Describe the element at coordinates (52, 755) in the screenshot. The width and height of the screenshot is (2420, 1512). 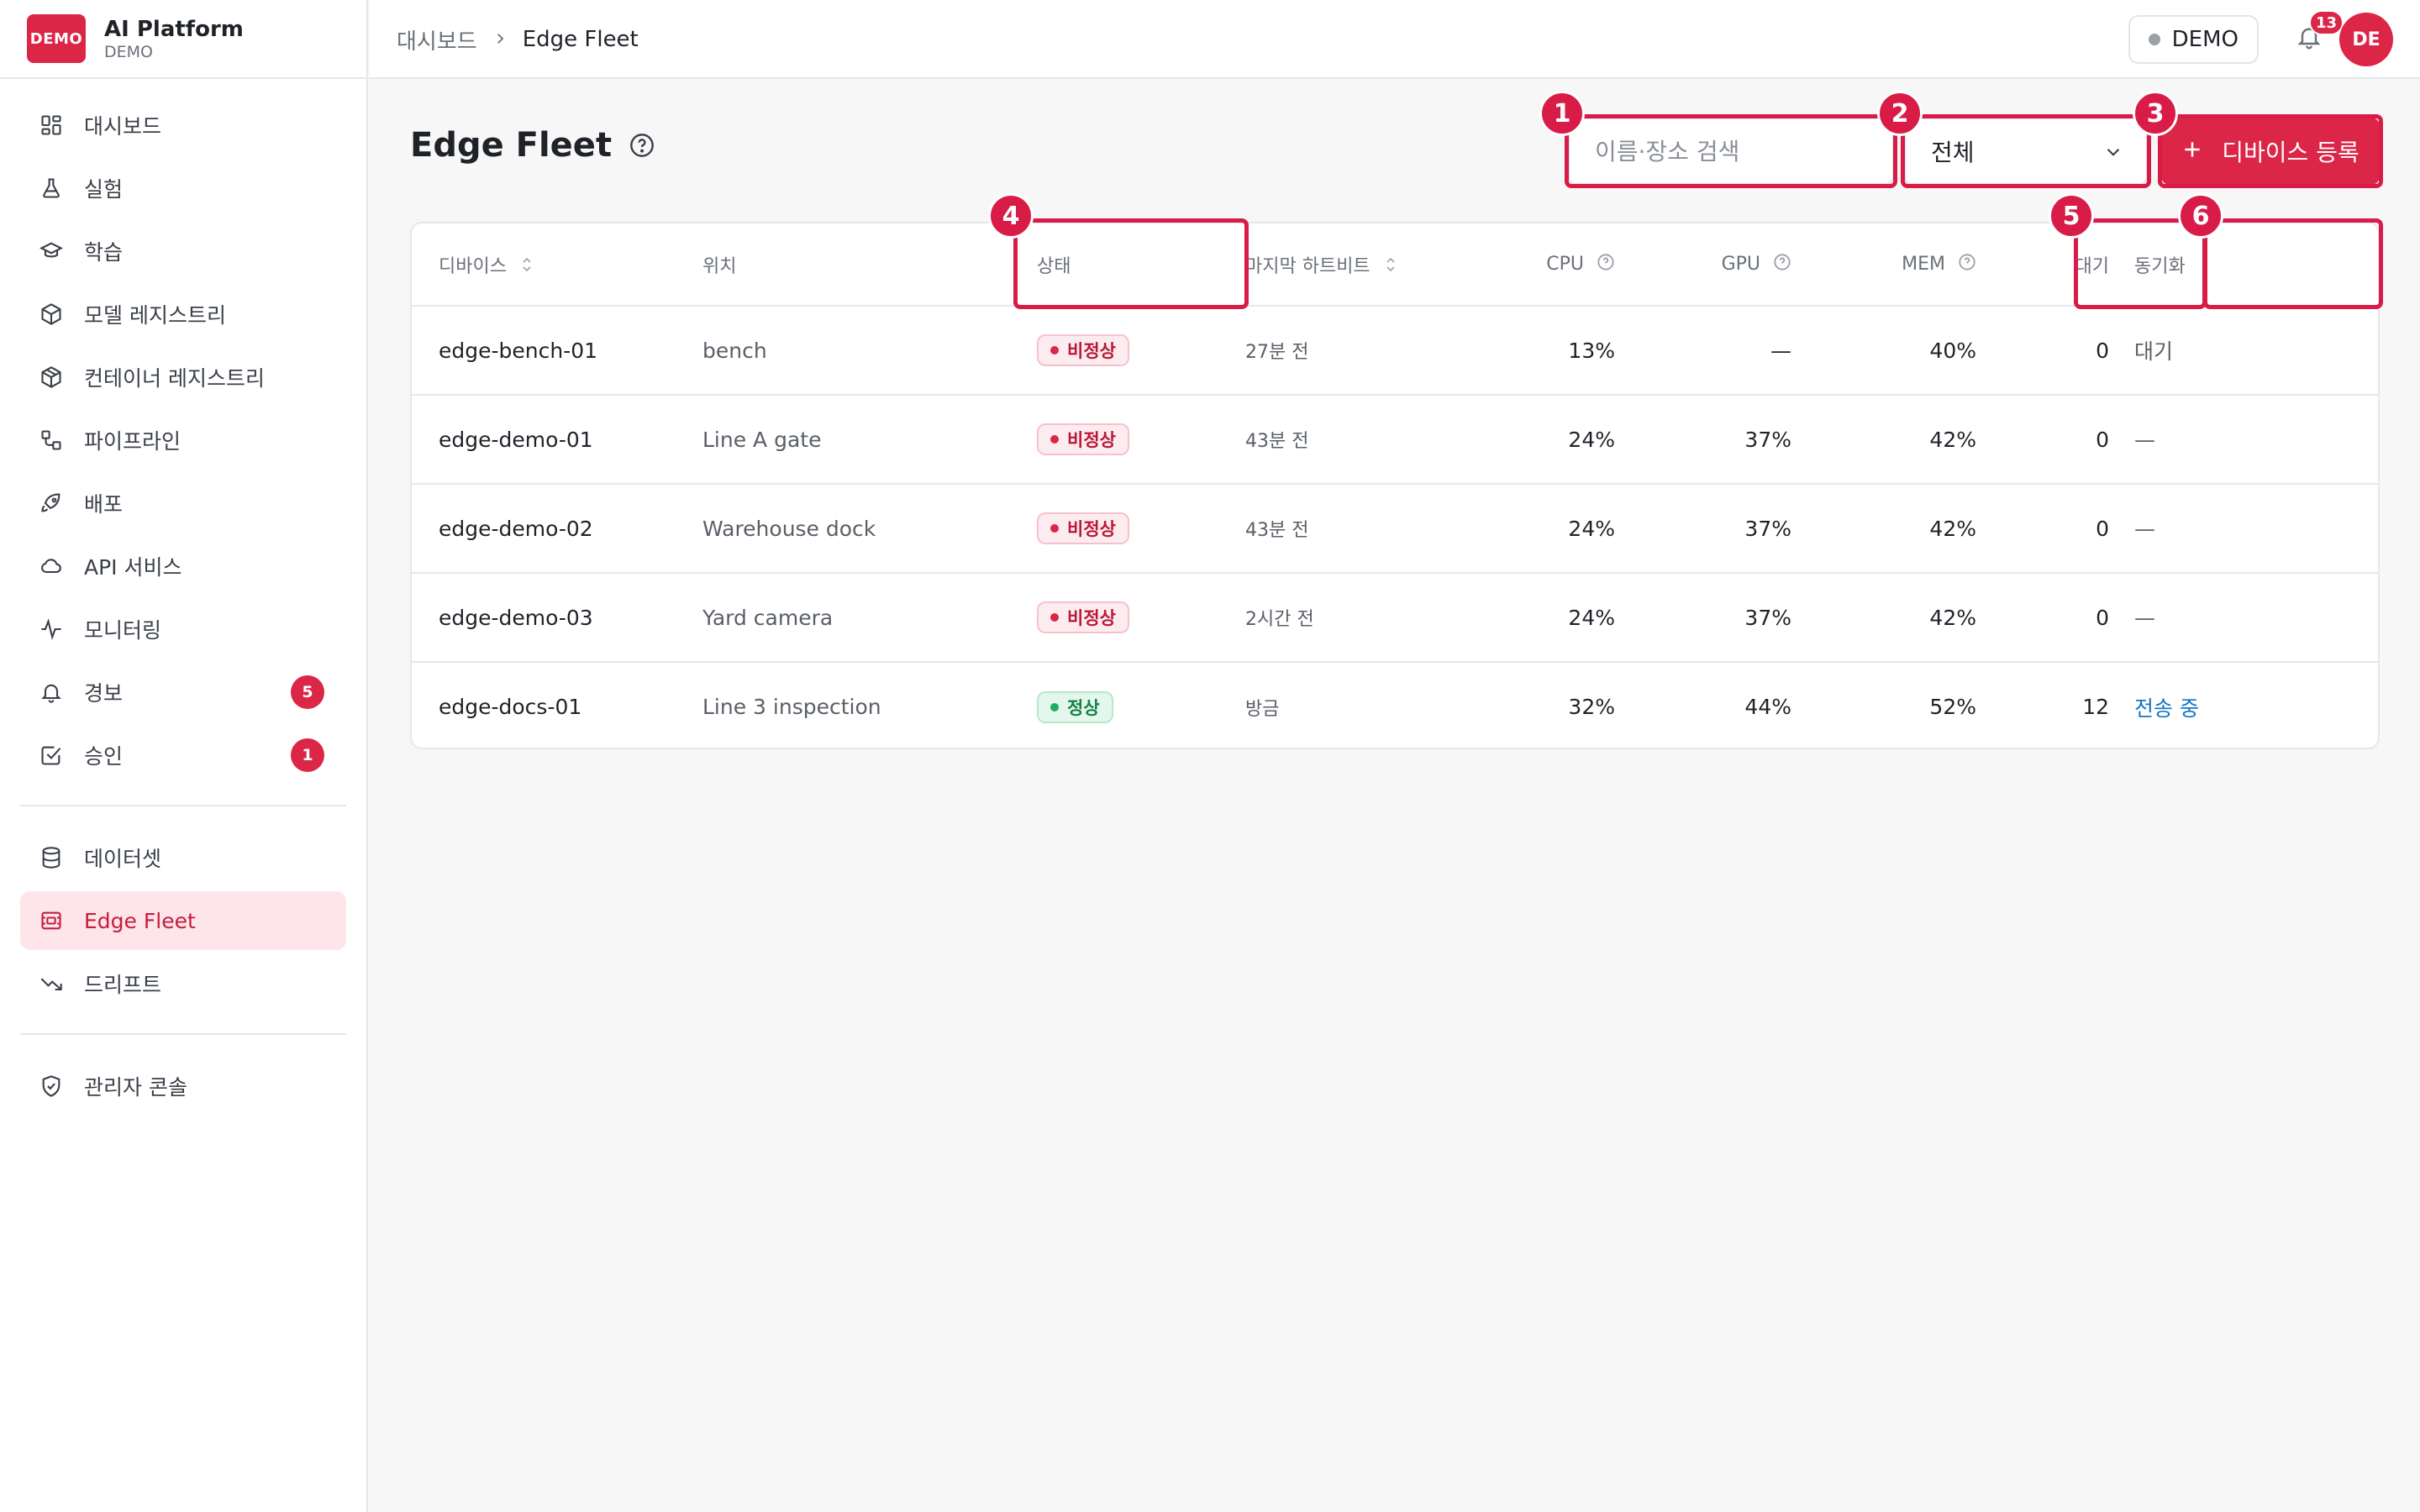
I see `check-square-icon` at that location.